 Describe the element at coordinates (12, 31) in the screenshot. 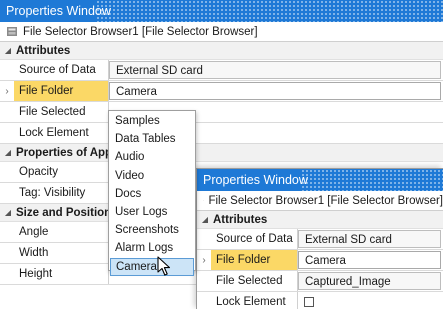

I see `object-icon` at that location.